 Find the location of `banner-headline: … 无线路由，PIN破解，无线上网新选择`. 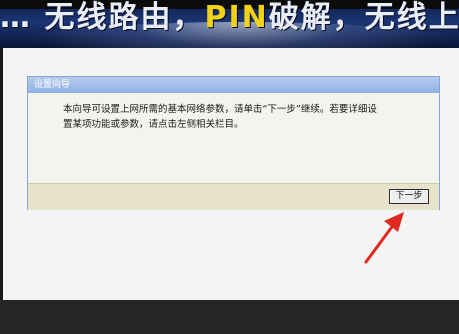

banner-headline: … 无线路由，PIN破解，无线上网新选择 is located at coordinates (229, 18).